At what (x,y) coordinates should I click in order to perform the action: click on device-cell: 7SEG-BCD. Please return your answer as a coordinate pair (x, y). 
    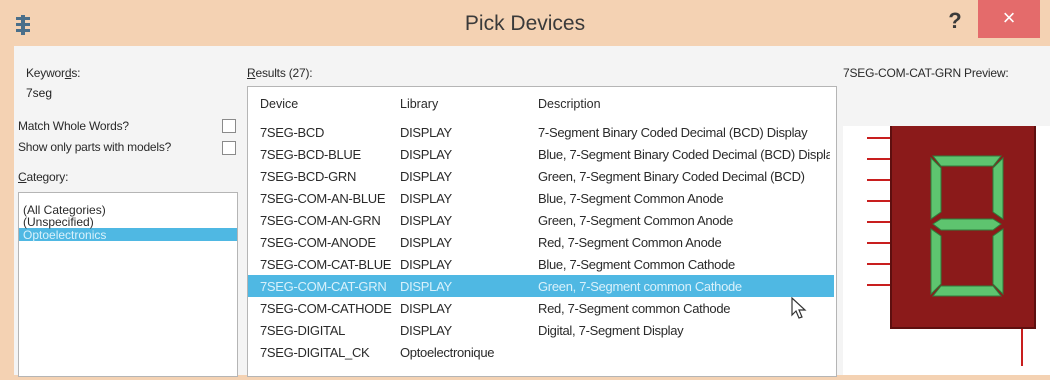
    Looking at the image, I should click on (292, 132).